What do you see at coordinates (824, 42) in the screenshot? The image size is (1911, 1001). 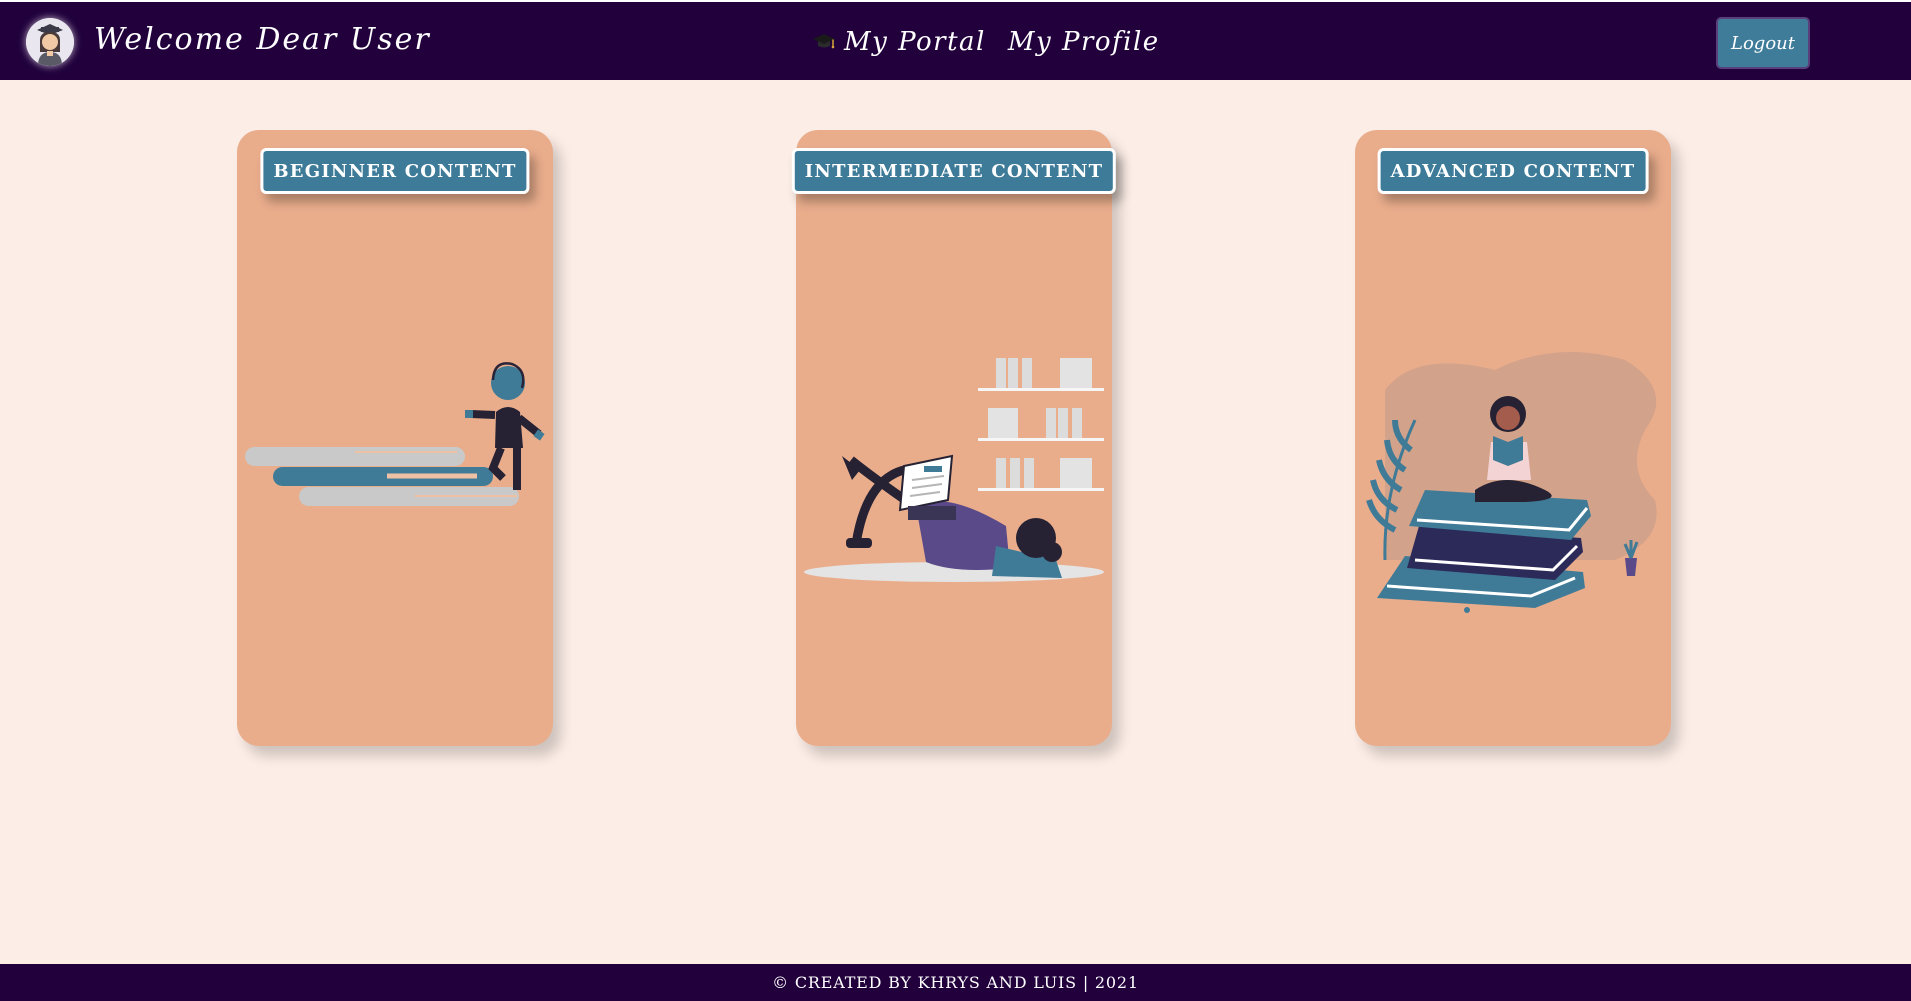 I see `graduation-cap-icon` at bounding box center [824, 42].